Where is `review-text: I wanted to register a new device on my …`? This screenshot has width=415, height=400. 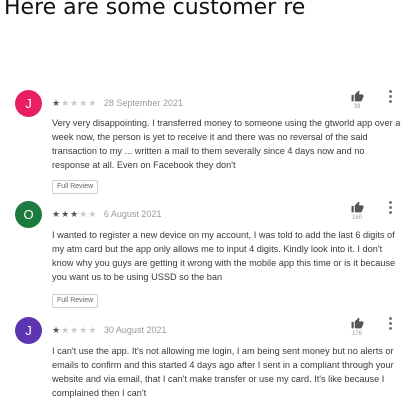
review-text: I wanted to register a new device on my … is located at coordinates (224, 256).